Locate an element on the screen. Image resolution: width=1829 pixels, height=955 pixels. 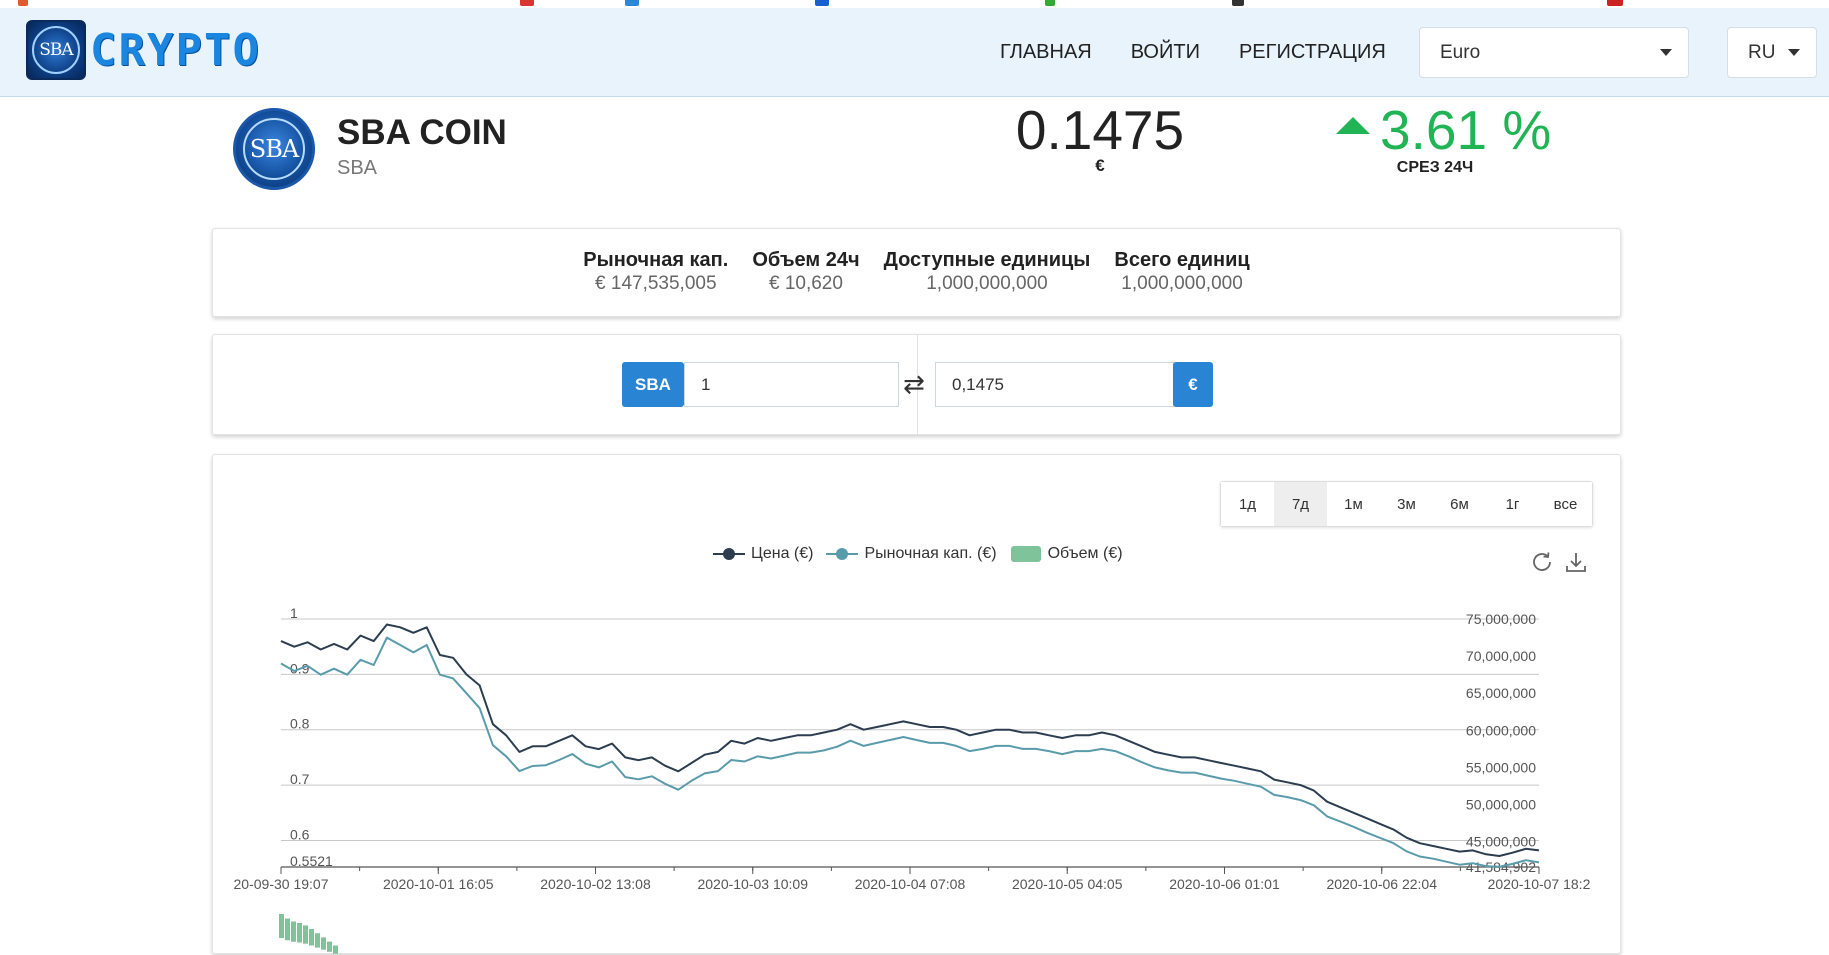
x-tick-label: 2020-10-07 18:2 is located at coordinates (1539, 884).